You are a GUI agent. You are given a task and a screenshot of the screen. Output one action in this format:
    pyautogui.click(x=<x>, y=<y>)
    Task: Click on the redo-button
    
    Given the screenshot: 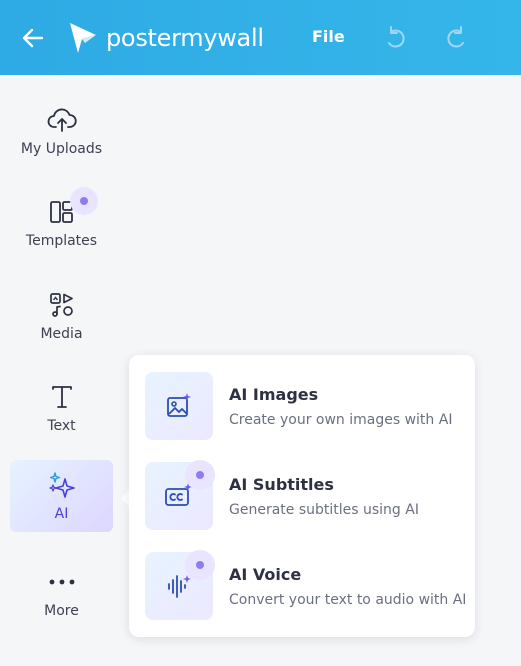 What is the action you would take?
    pyautogui.click(x=456, y=38)
    